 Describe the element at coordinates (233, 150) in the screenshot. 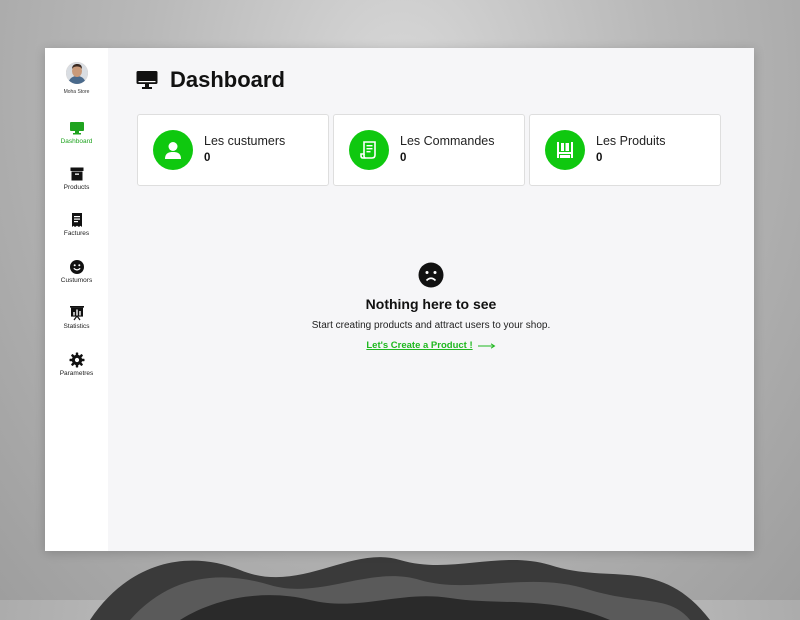

I see `stat-card-custumers: Les custumers 0` at that location.